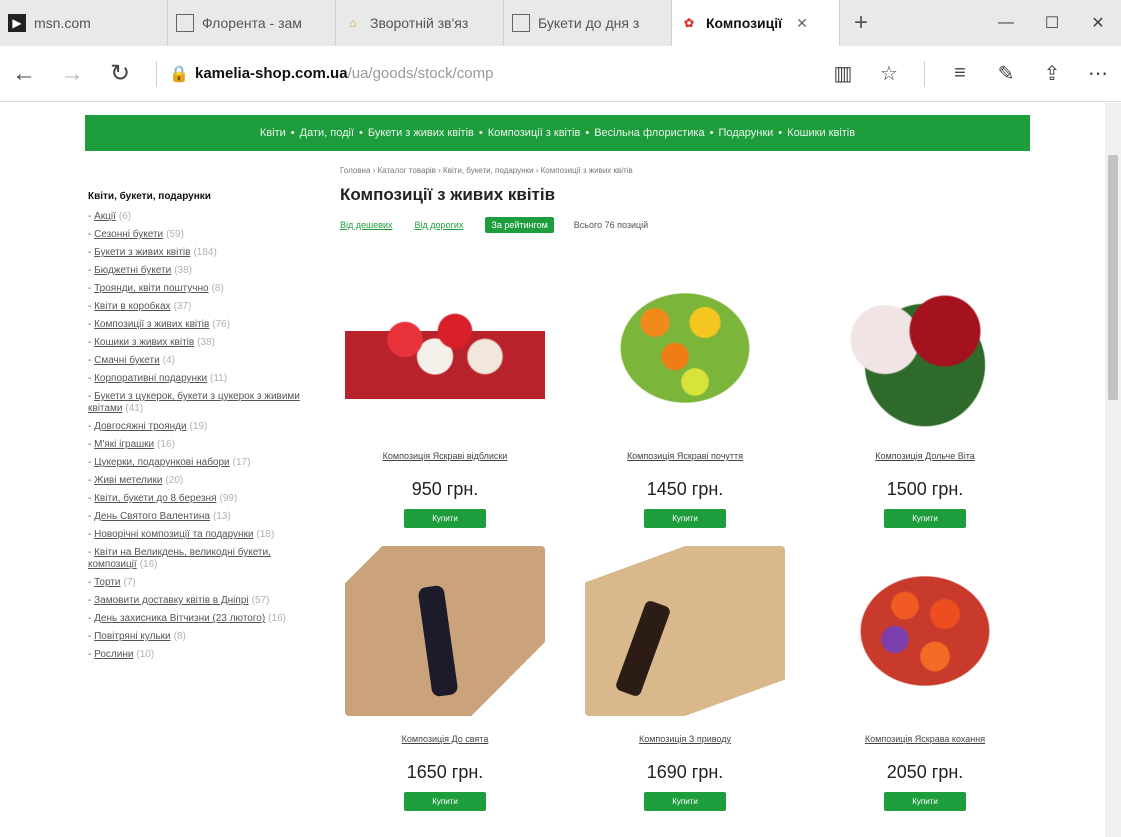 The image size is (1121, 837). I want to click on nav-item-flowers: Квіти, so click(273, 133).